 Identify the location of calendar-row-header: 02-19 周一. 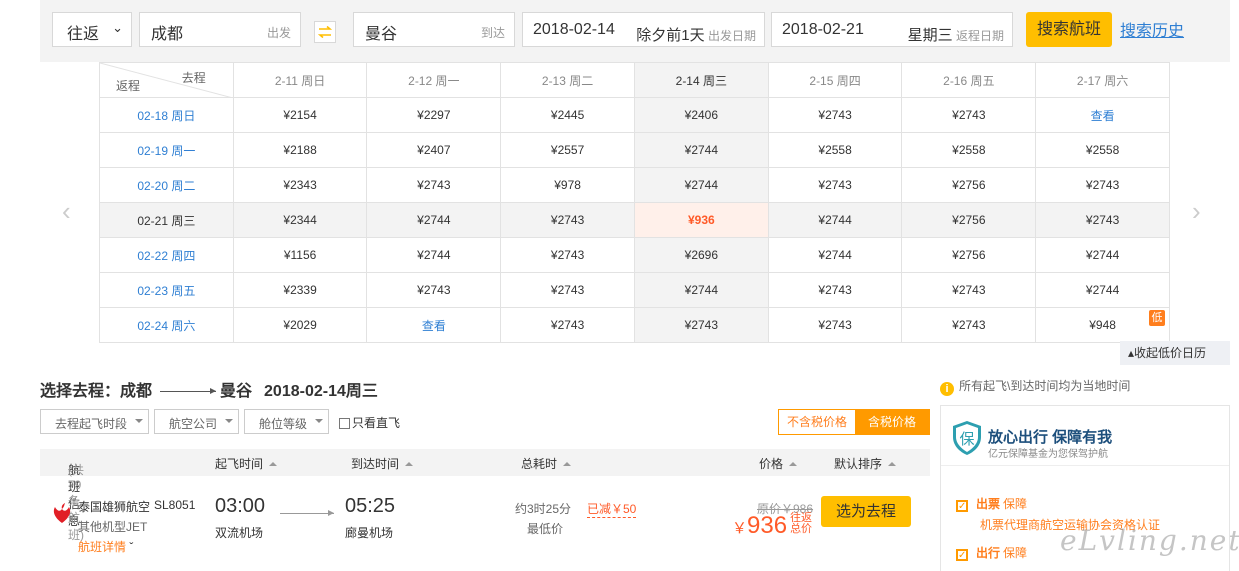
(166, 150).